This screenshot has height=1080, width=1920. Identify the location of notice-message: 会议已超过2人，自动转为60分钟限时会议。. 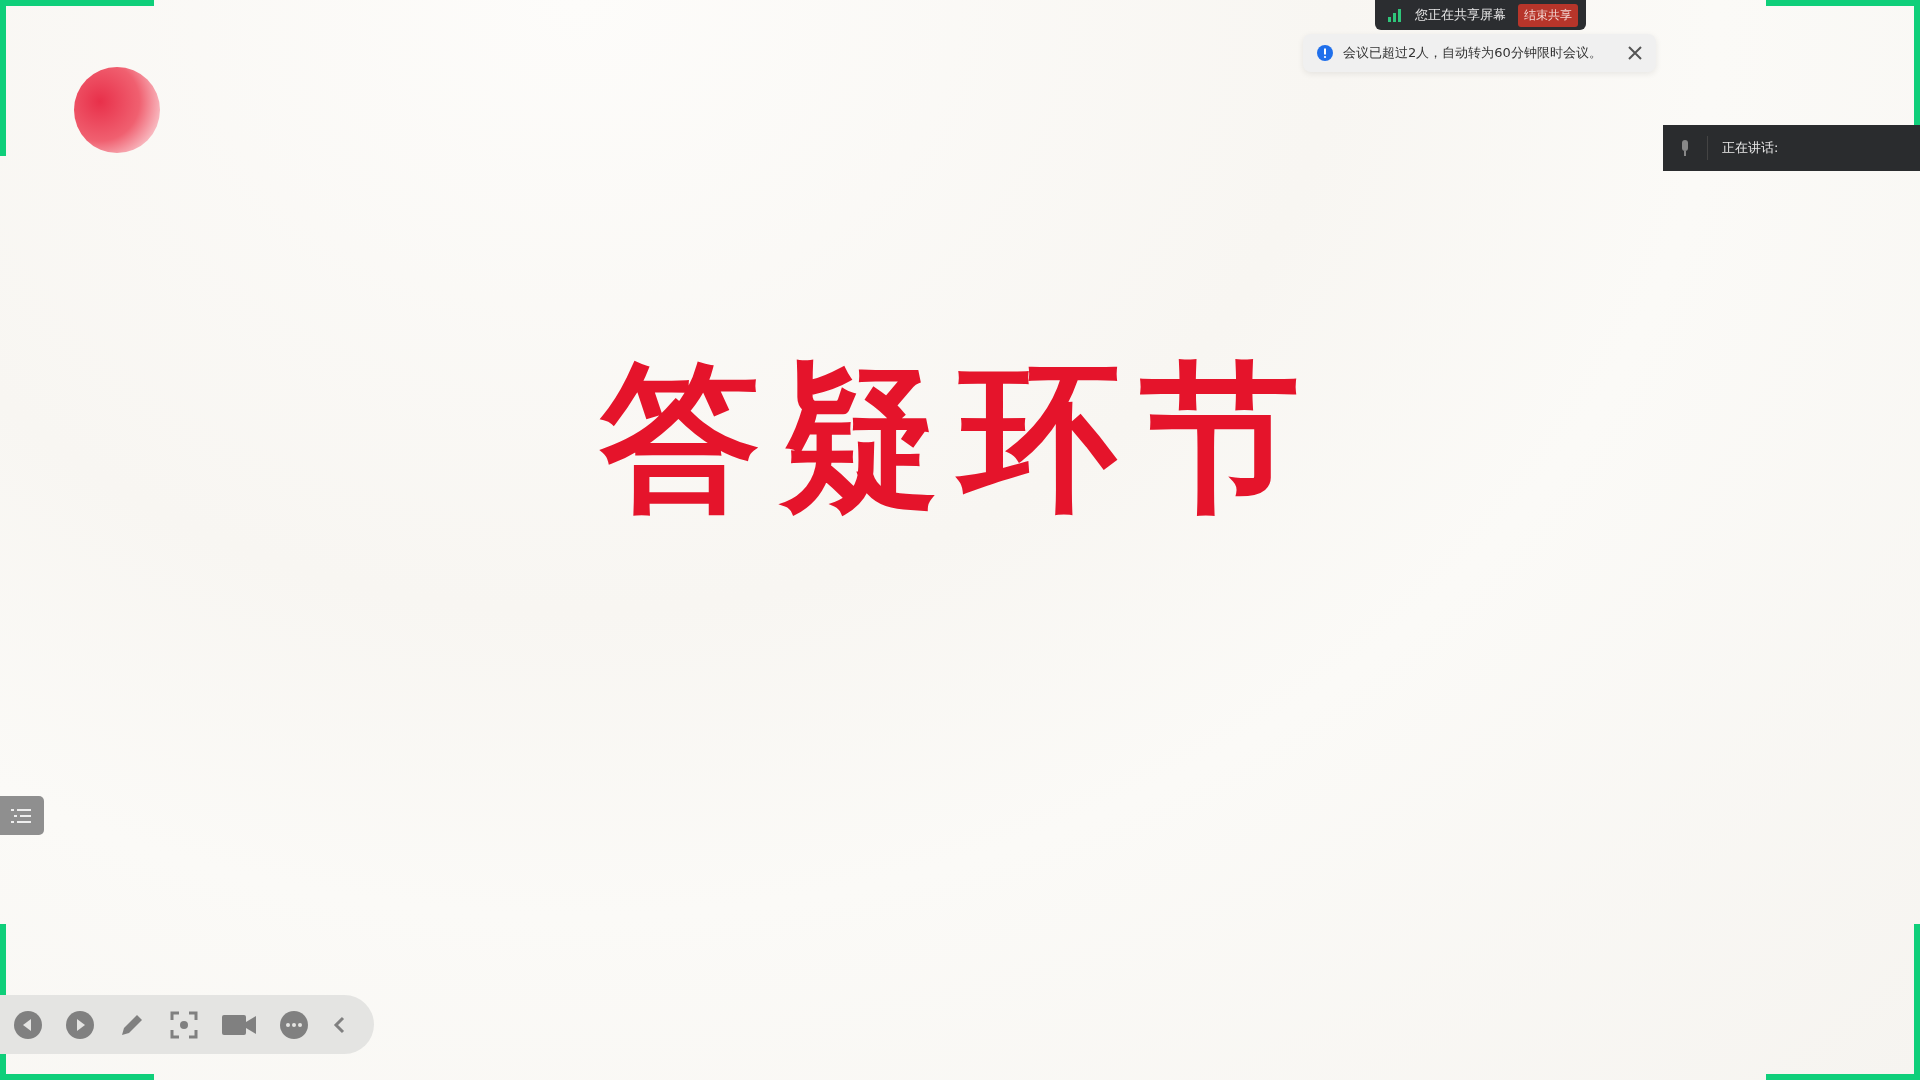
(1472, 53).